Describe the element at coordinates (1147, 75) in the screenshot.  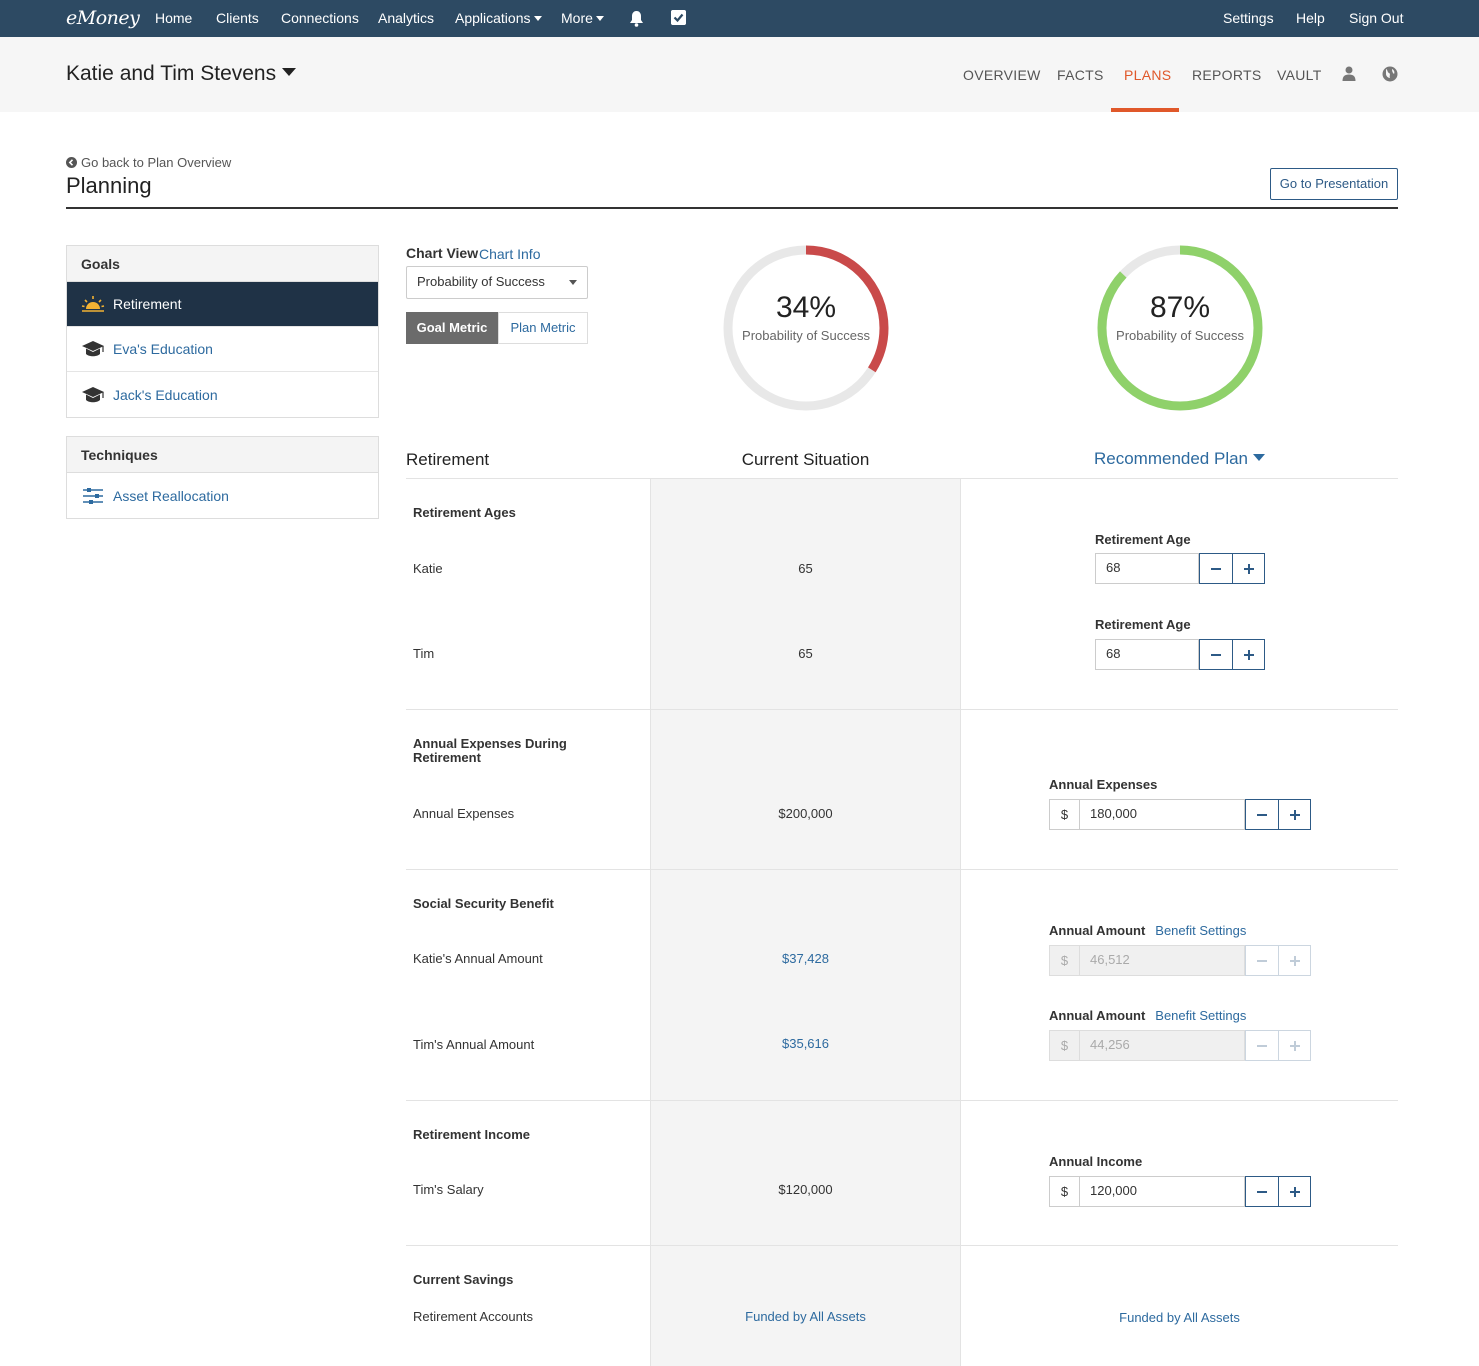
I see `tab-plans: PLANS` at that location.